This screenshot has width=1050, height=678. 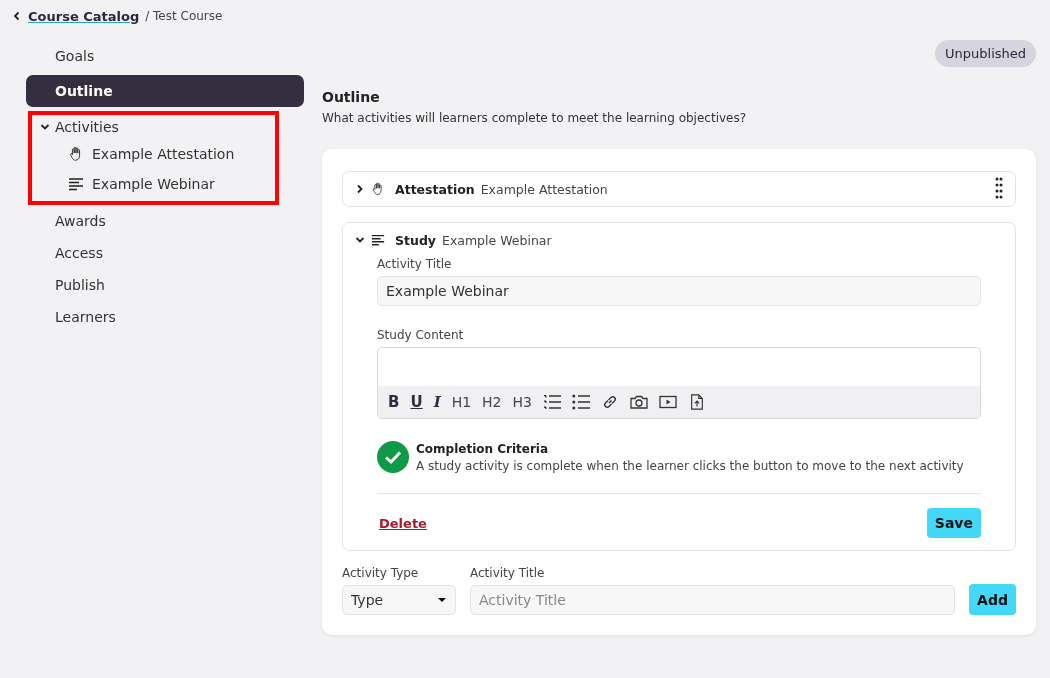 I want to click on status-badge: Unpublished, so click(x=985, y=53).